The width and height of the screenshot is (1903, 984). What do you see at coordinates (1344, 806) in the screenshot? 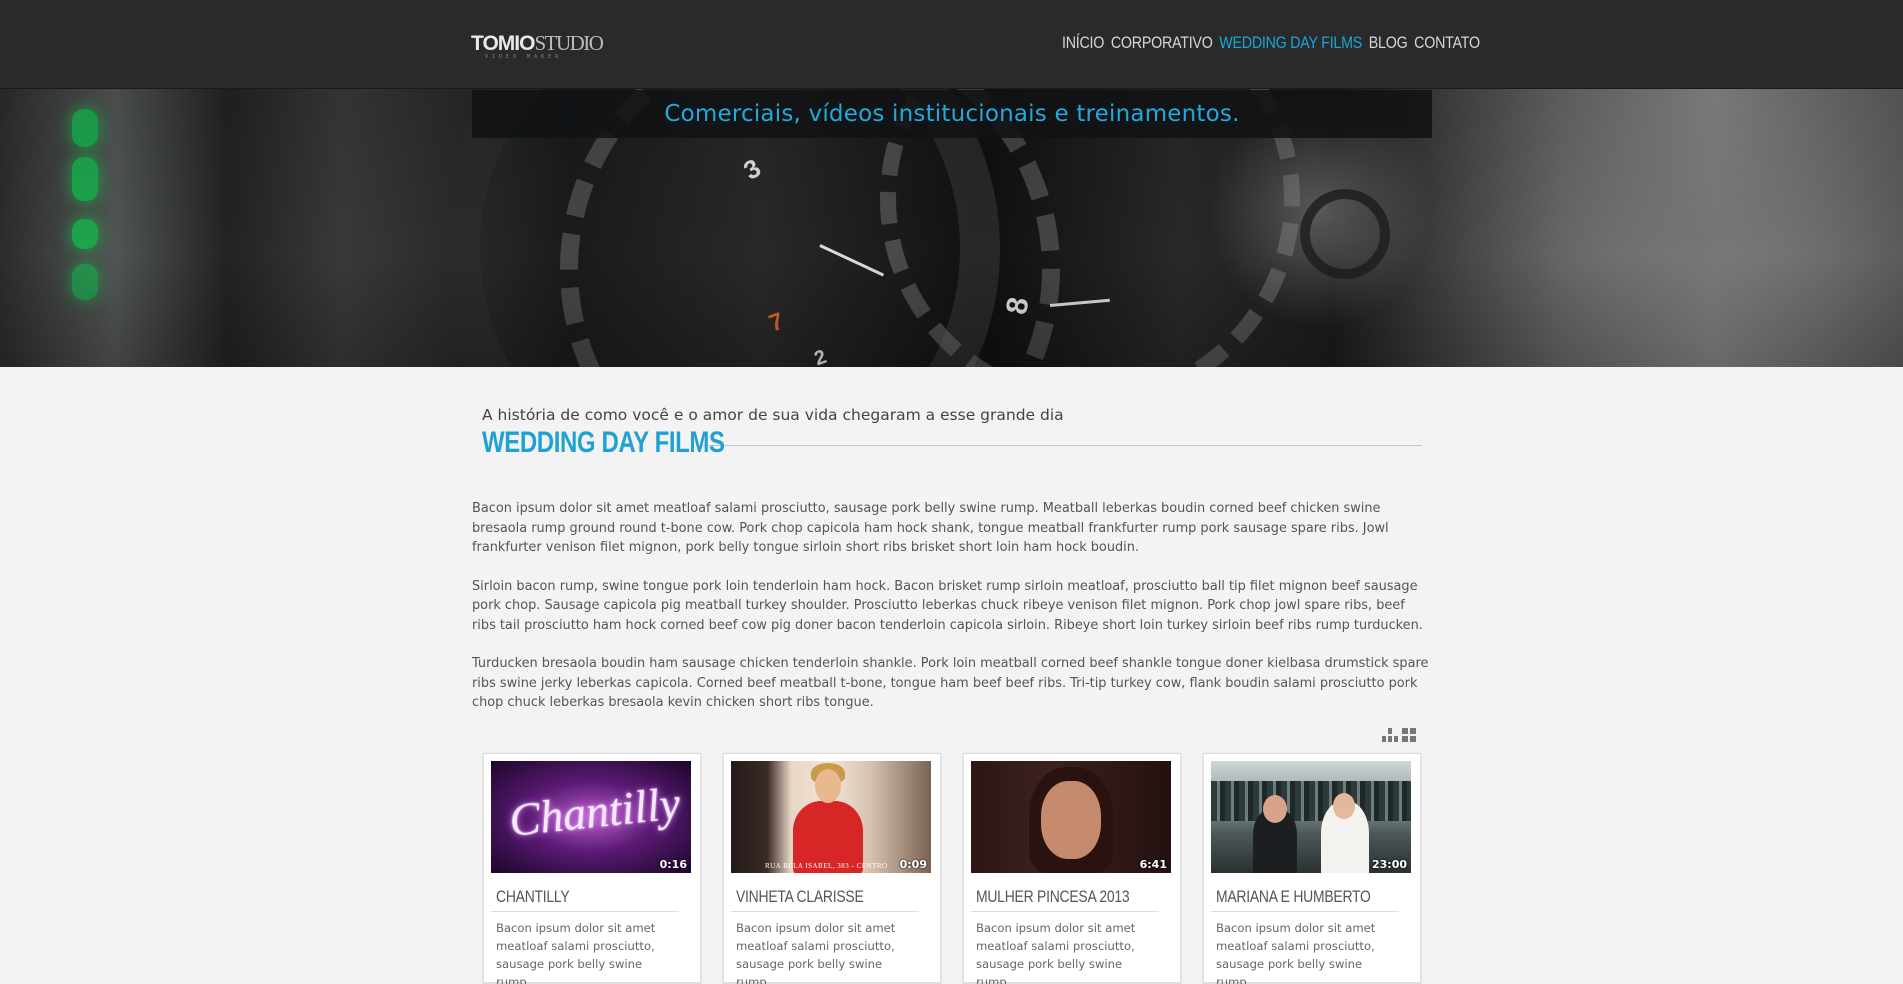
I see `thumbnail-bride-face` at bounding box center [1344, 806].